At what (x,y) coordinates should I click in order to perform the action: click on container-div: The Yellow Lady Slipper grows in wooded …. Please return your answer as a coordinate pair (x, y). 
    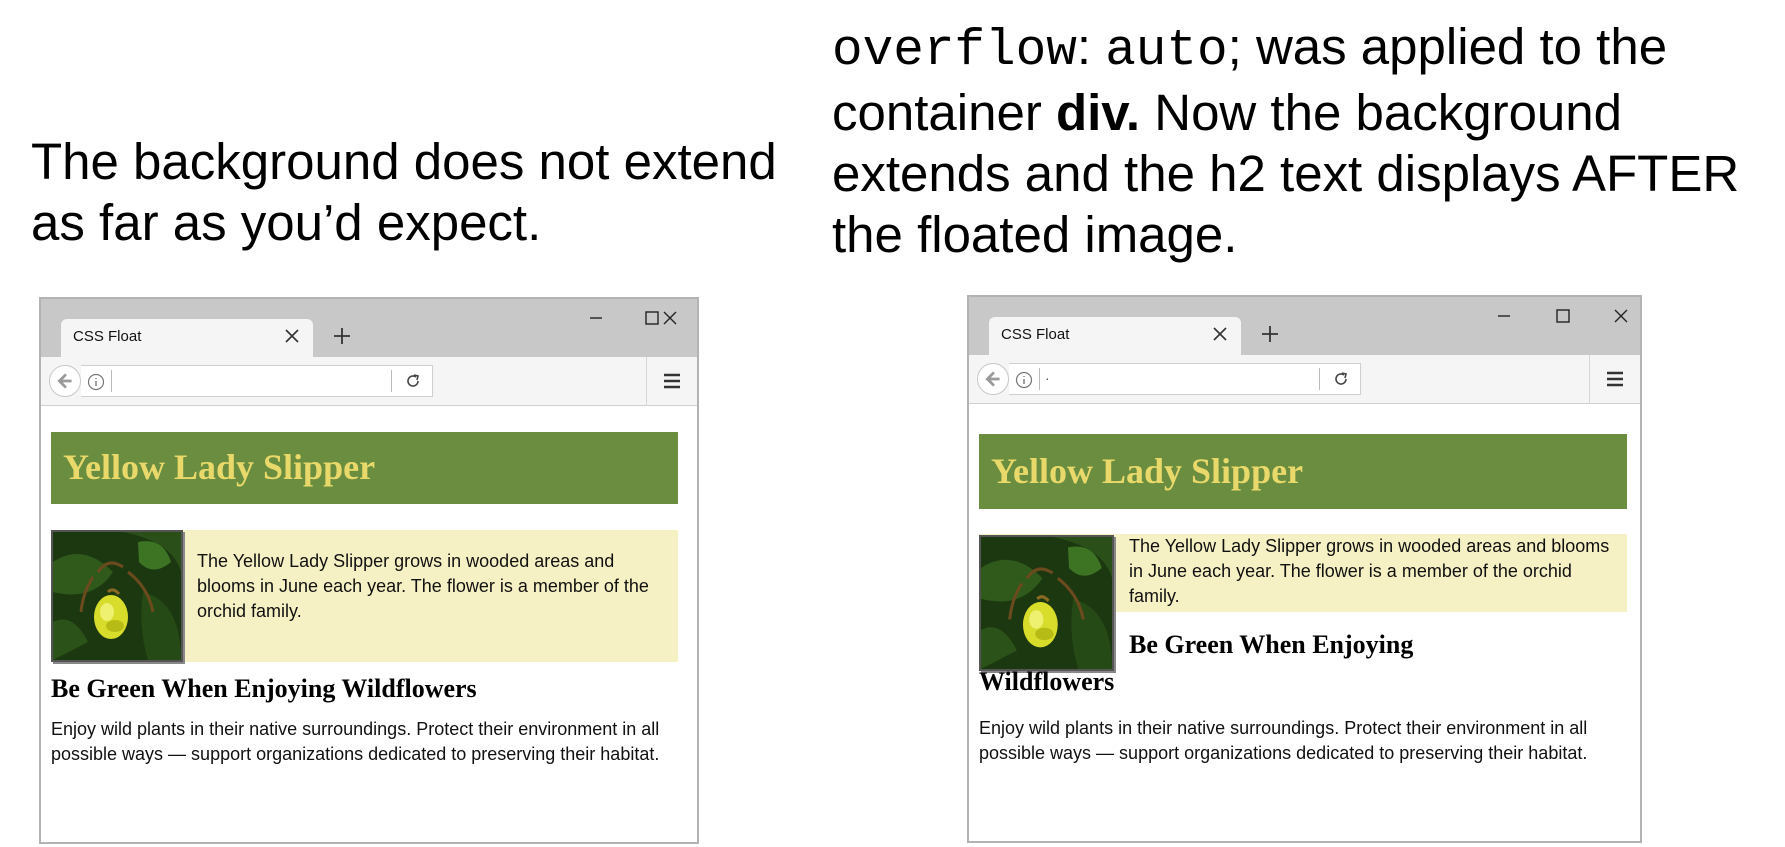
    Looking at the image, I should click on (364, 596).